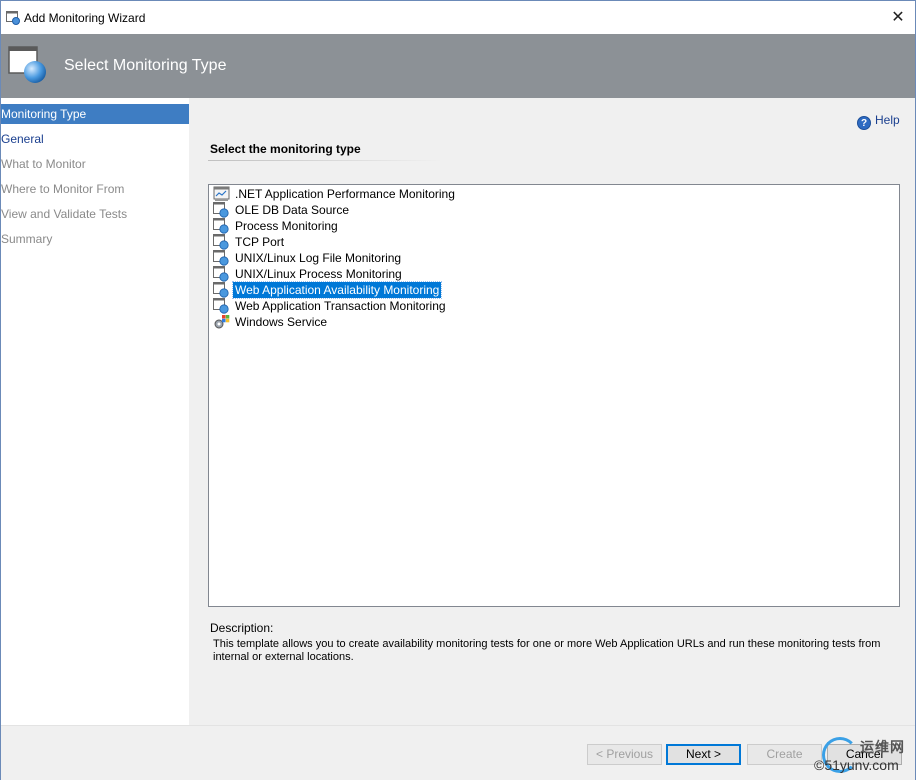 The image size is (923, 782). What do you see at coordinates (13, 18) in the screenshot?
I see `wizard-app-icon` at bounding box center [13, 18].